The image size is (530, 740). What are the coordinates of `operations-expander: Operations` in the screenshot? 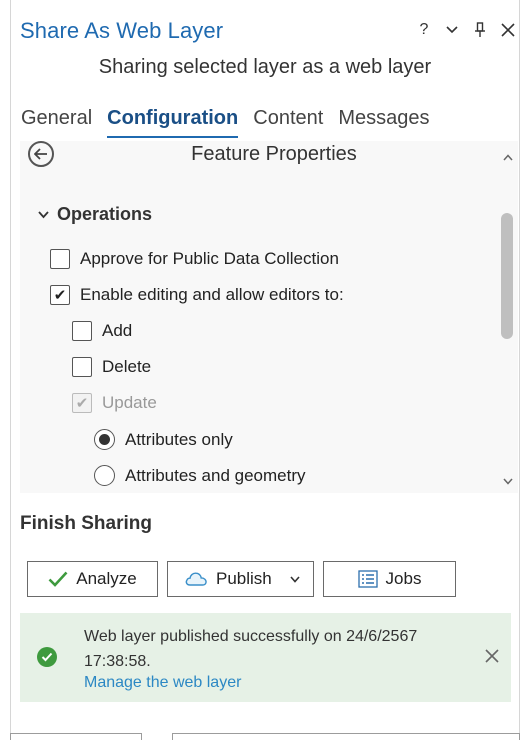 It's located at (95, 214).